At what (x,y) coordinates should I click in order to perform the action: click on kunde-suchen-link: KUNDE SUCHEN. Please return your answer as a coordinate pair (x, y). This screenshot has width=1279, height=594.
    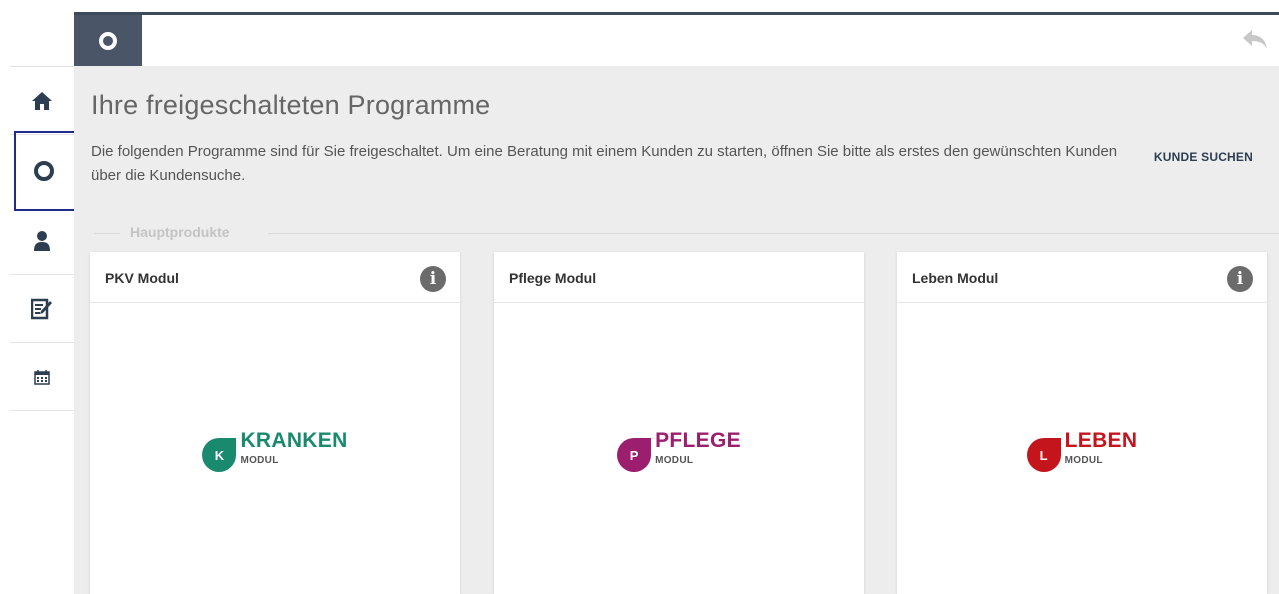
    Looking at the image, I should click on (1203, 157).